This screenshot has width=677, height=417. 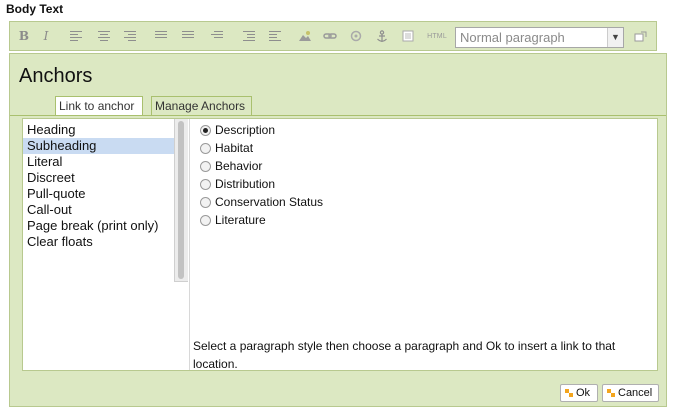 I want to click on paragraph-option-literature: Literature, so click(x=261, y=220).